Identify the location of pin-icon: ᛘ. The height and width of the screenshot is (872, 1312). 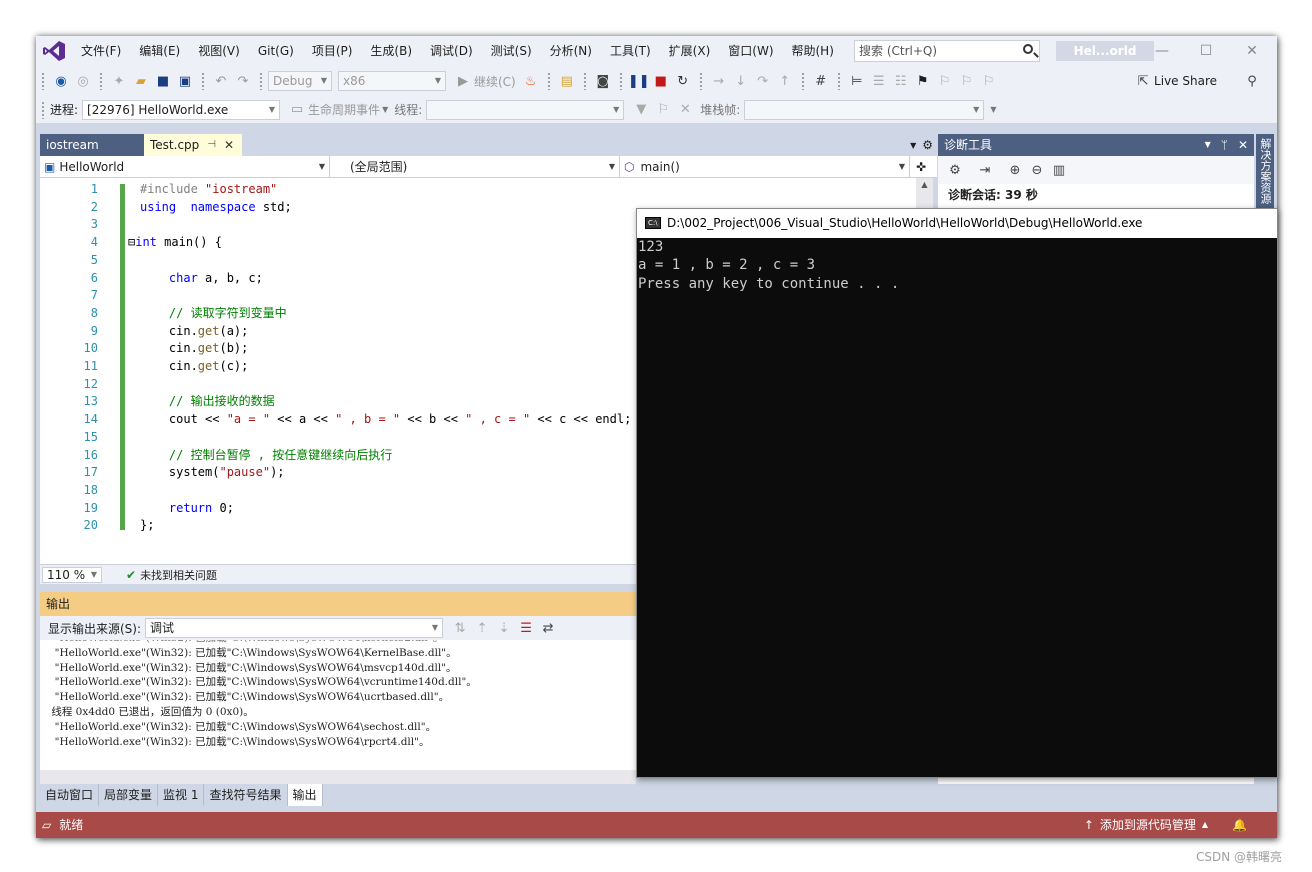
(1224, 145).